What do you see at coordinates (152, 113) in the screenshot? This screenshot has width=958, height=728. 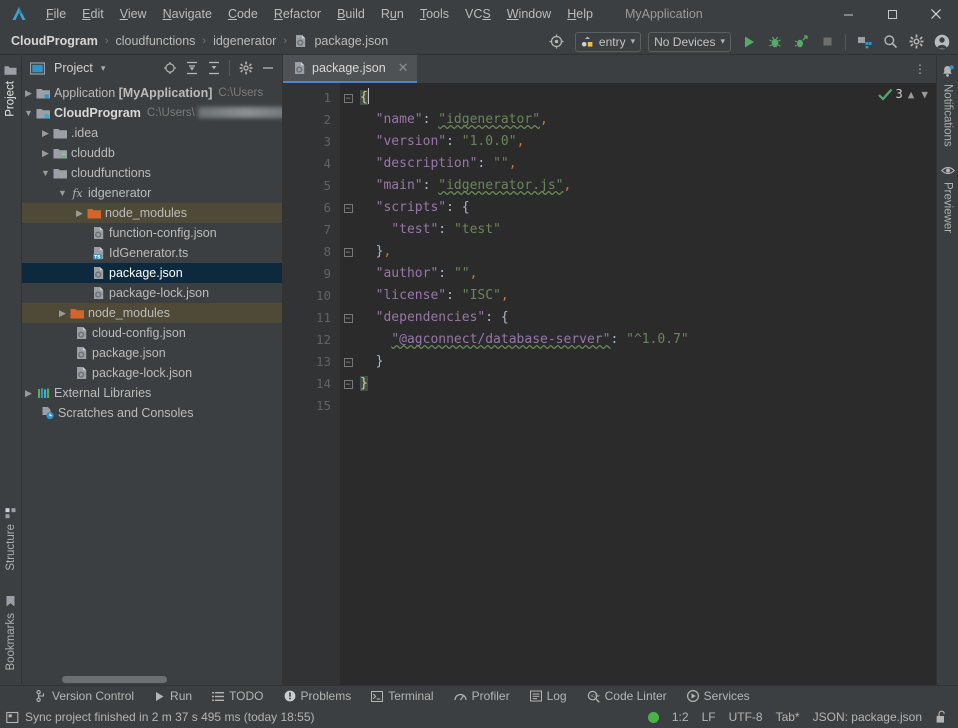 I see `tree-row-cloudprogram: ▼ CloudProgram C:\Users\` at bounding box center [152, 113].